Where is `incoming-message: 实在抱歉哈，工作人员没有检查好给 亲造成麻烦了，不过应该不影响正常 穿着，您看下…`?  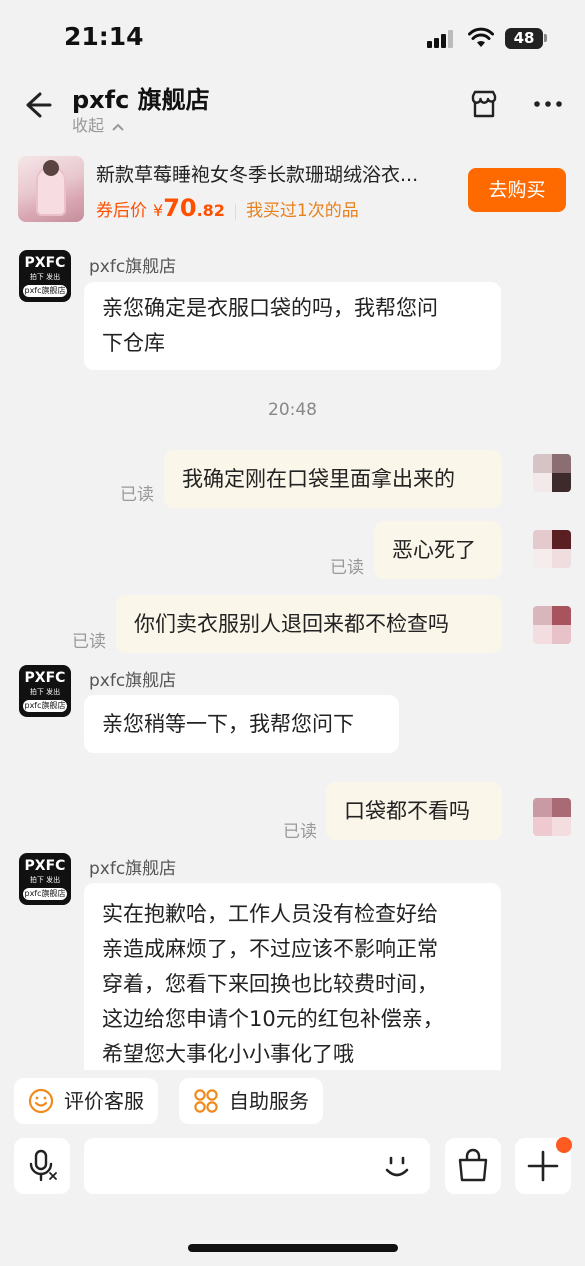
incoming-message: 实在抱歉哈，工作人员没有检查好给 亲造成麻烦了，不过应该不影响正常 穿着，您看下… is located at coordinates (292, 976).